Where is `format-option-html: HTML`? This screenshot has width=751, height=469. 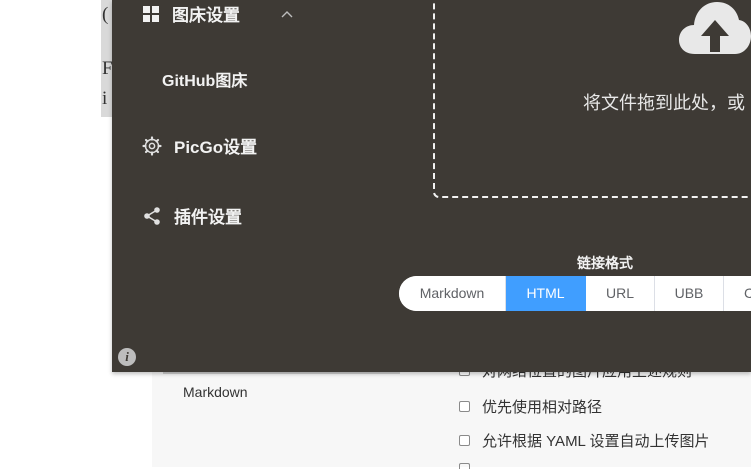
format-option-html: HTML is located at coordinates (546, 293).